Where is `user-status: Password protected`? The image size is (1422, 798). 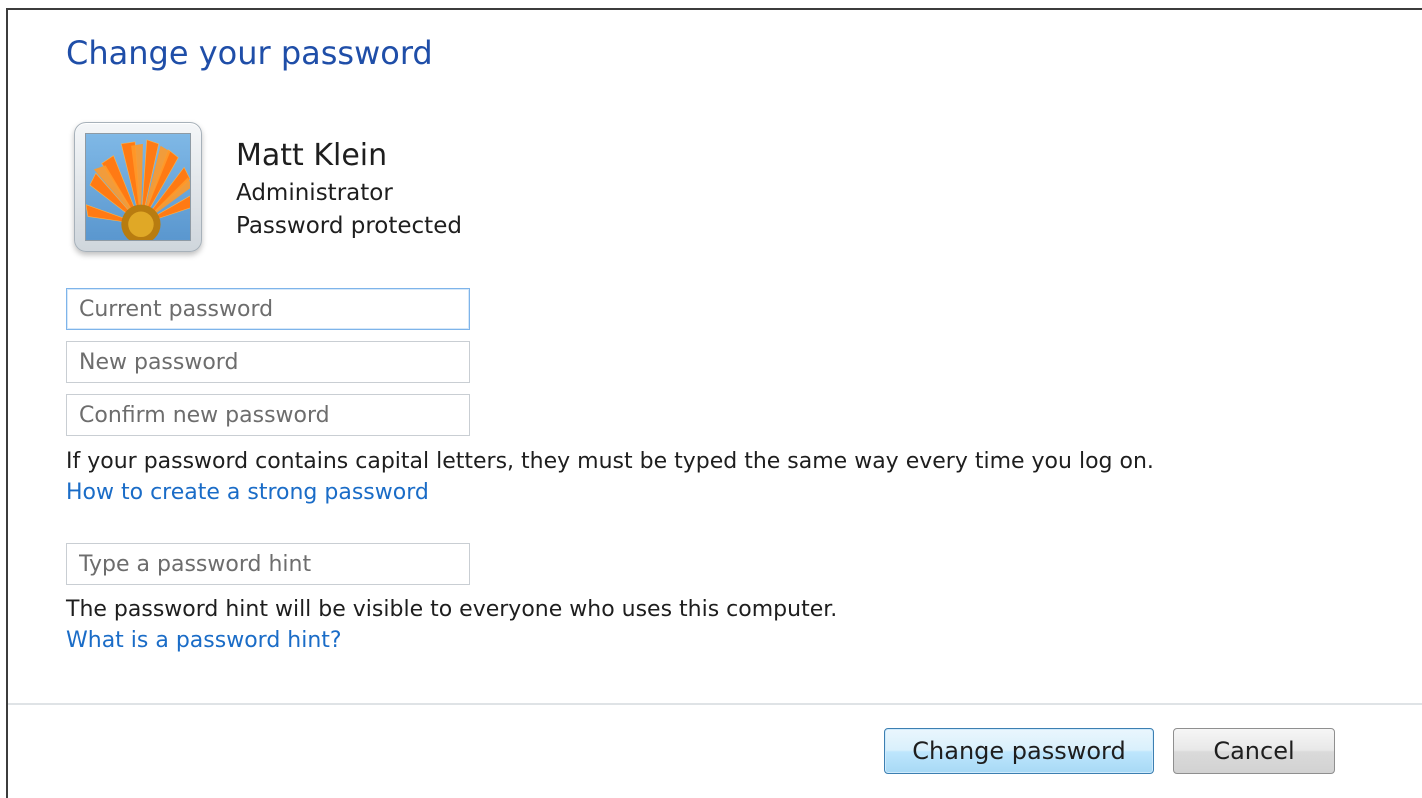
user-status: Password protected is located at coordinates (349, 226).